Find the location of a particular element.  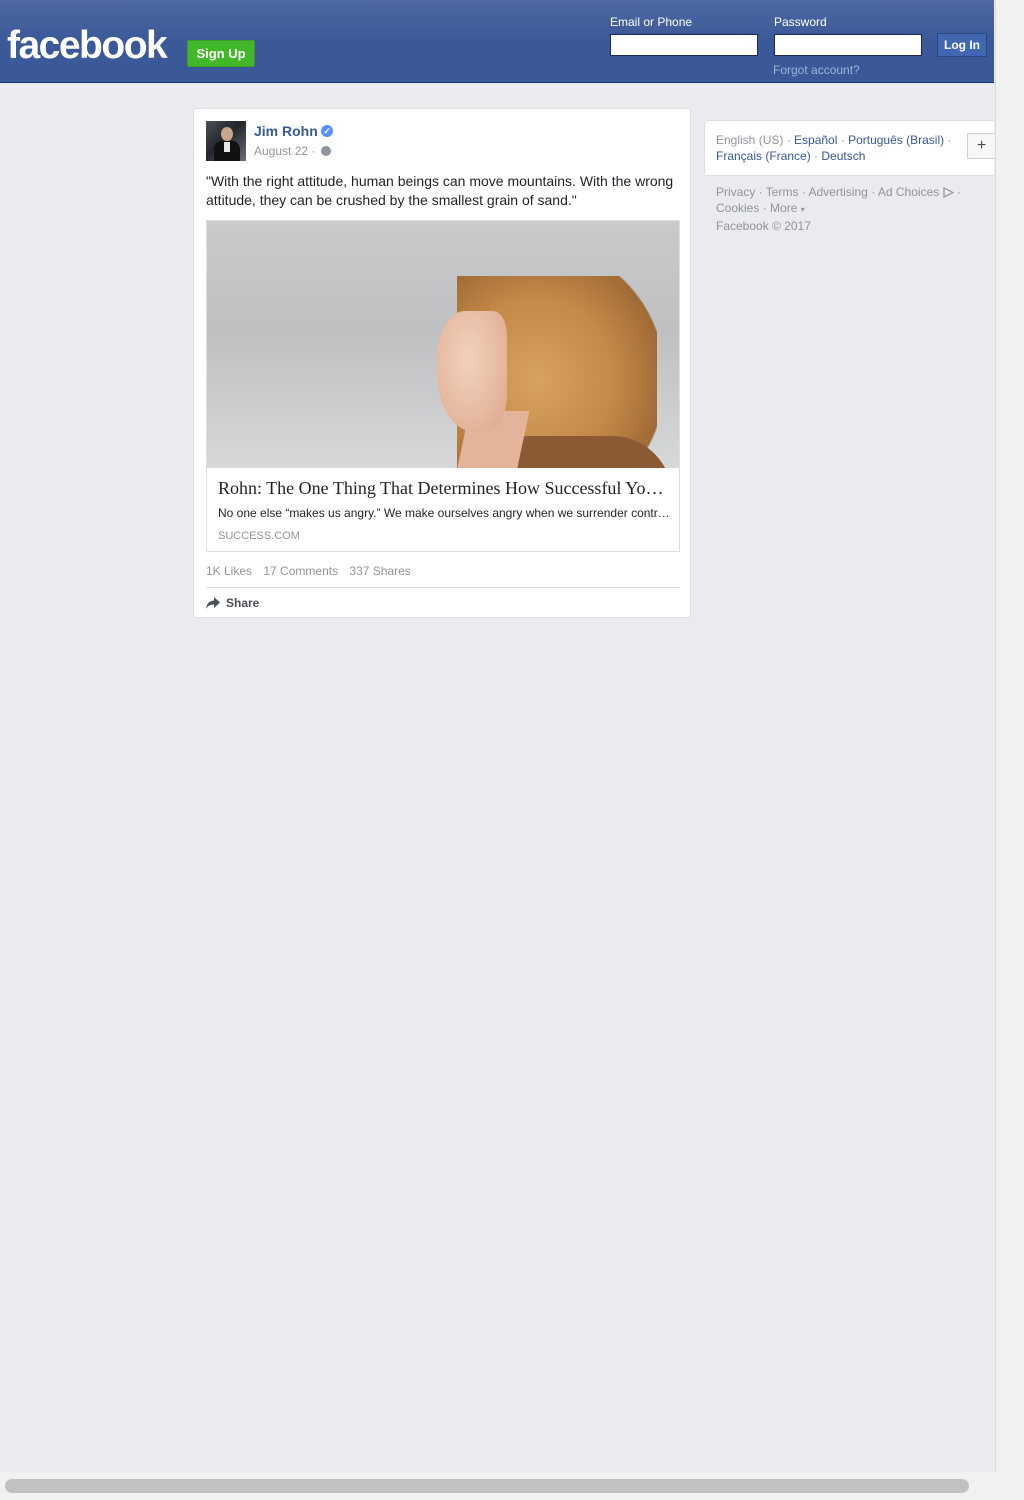

sign-up-button: Sign Up is located at coordinates (221, 53).